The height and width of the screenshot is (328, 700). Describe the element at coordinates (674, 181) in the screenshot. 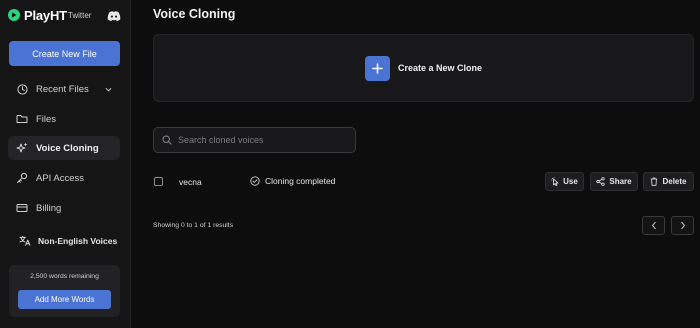

I see `delete-label: Delete` at that location.